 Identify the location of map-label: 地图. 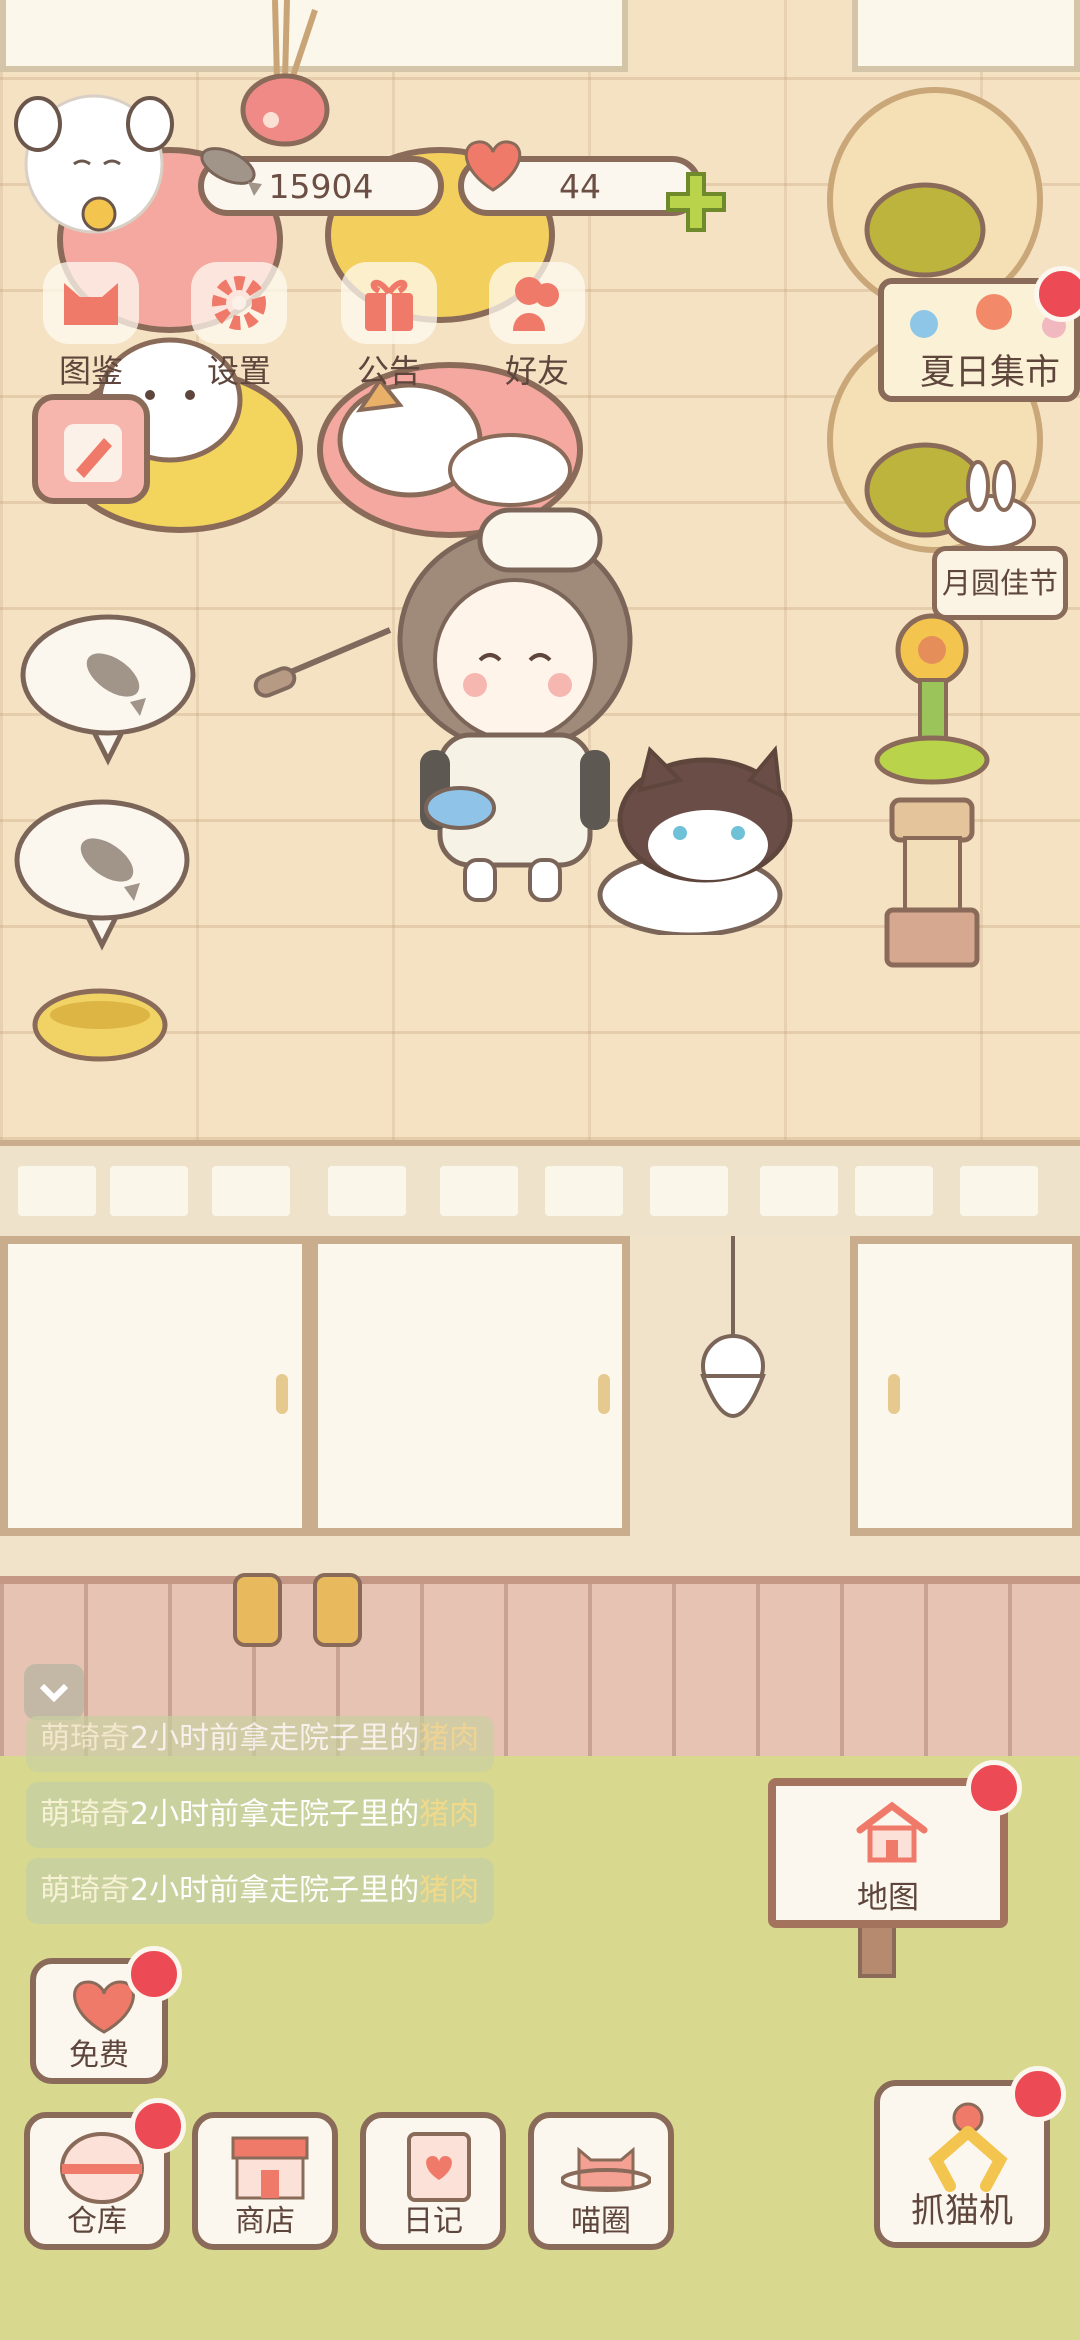
(888, 1898).